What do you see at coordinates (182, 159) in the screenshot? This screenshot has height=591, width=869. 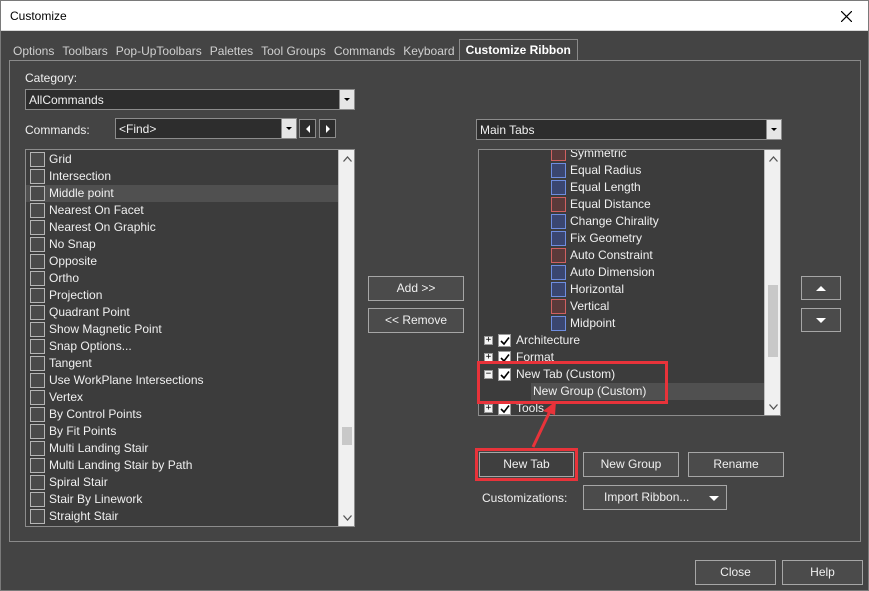 I see `list-item: Grid` at bounding box center [182, 159].